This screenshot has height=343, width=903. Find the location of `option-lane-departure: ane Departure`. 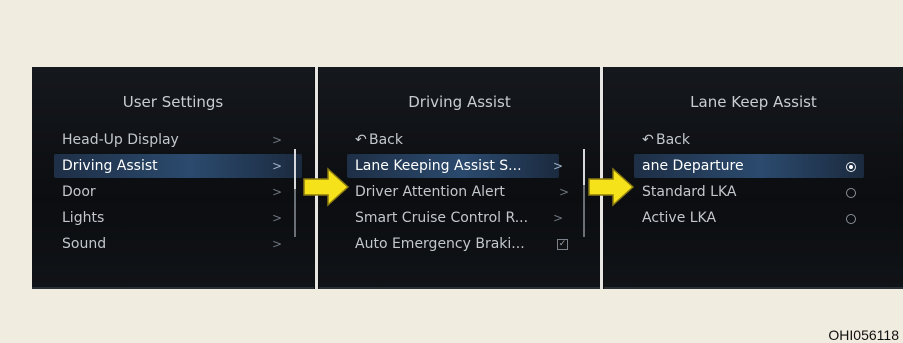

option-lane-departure: ane Departure is located at coordinates (749, 166).